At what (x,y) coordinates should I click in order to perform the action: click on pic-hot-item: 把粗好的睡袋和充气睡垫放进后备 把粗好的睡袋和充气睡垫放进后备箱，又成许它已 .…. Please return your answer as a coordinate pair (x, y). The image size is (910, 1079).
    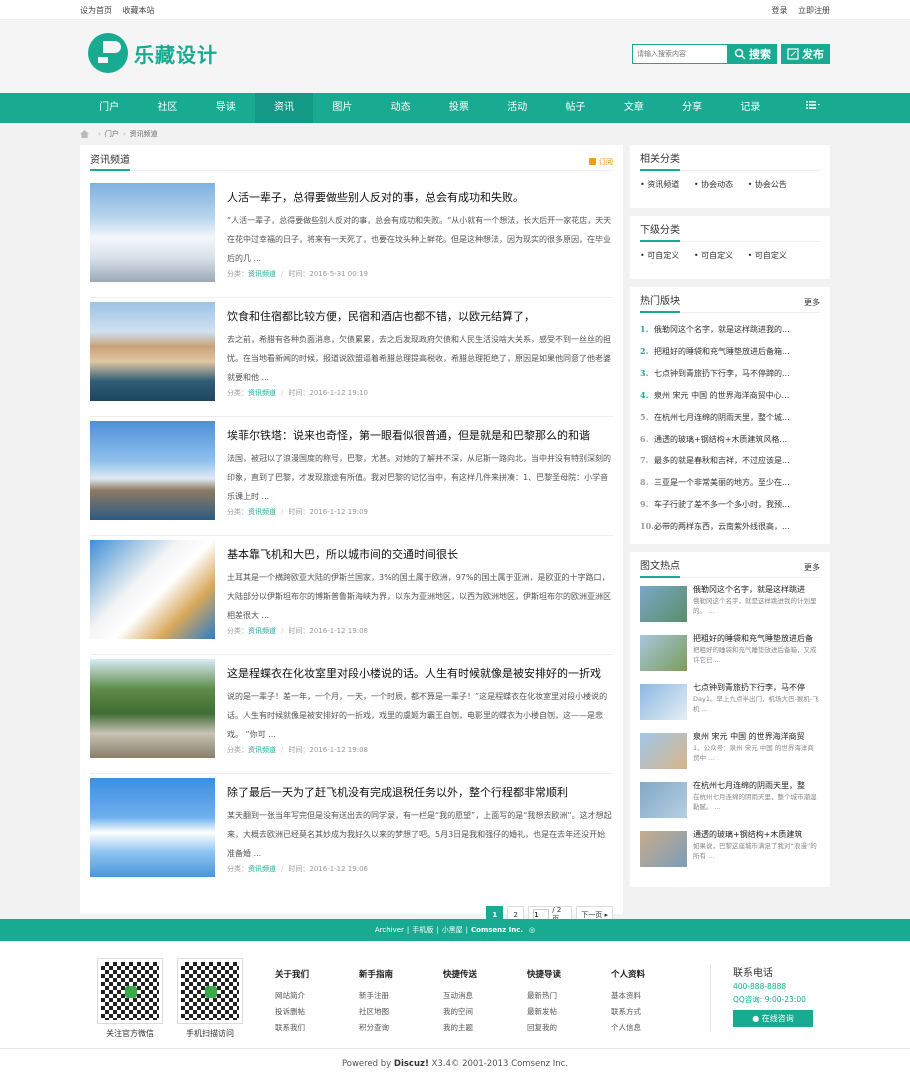
    Looking at the image, I should click on (730, 657).